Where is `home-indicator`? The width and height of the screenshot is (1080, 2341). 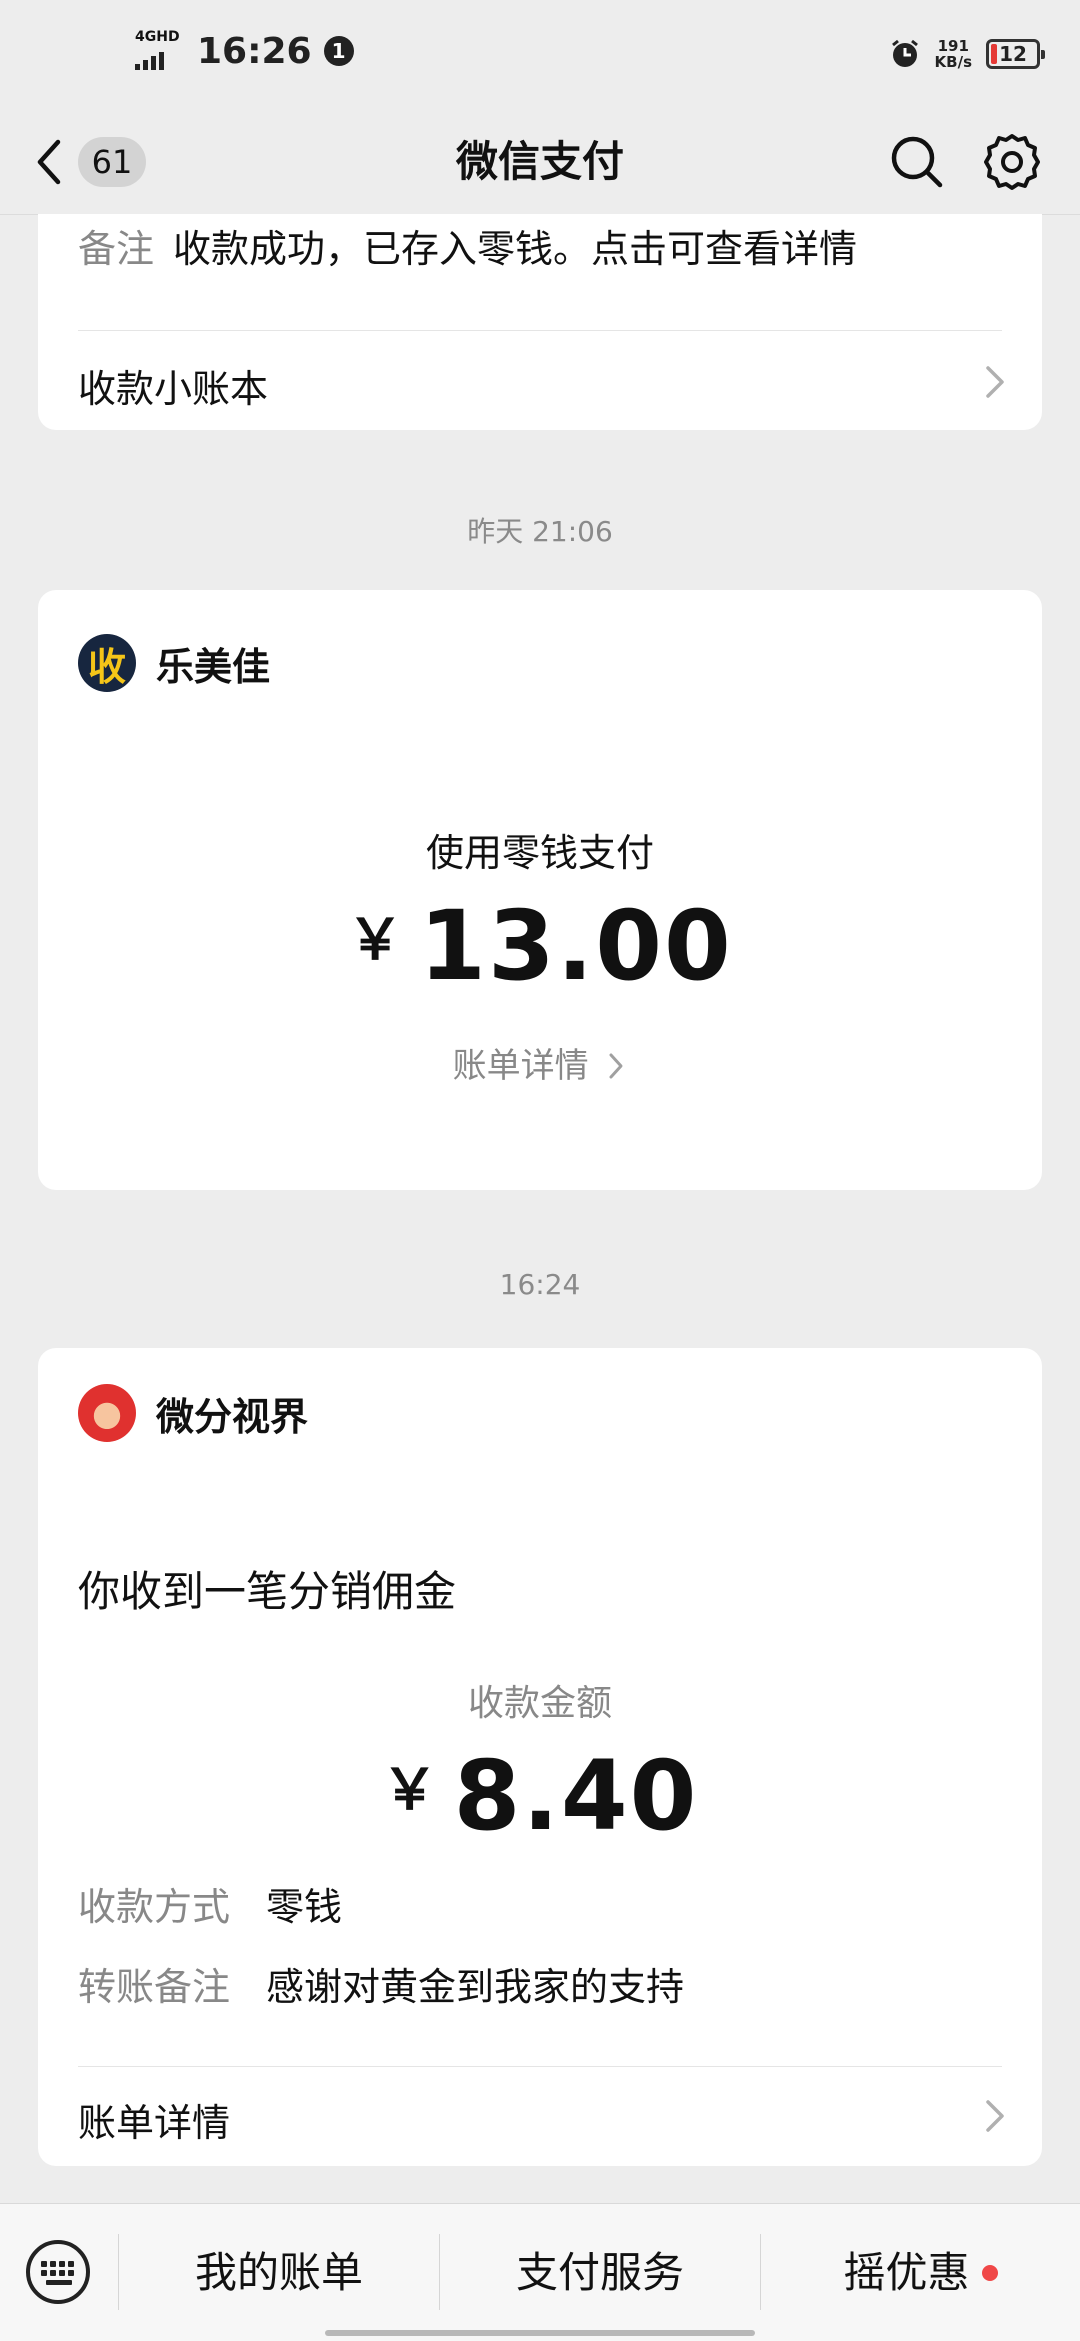 home-indicator is located at coordinates (540, 2333).